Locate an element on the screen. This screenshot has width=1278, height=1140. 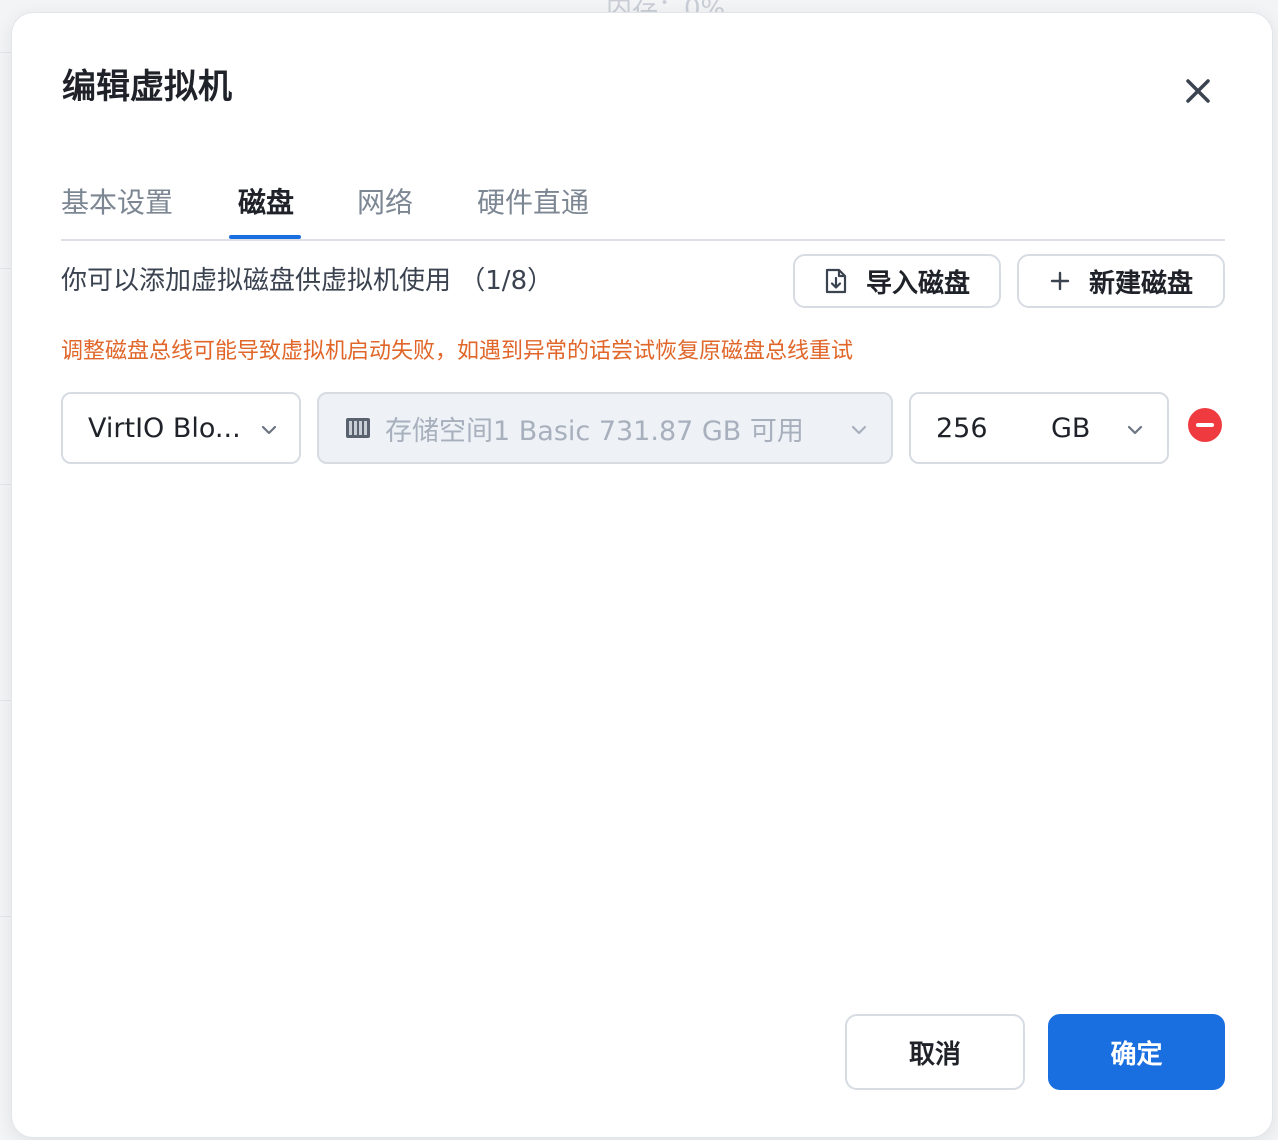
new-disk-label: 新建磁盘 is located at coordinates (1140, 283).